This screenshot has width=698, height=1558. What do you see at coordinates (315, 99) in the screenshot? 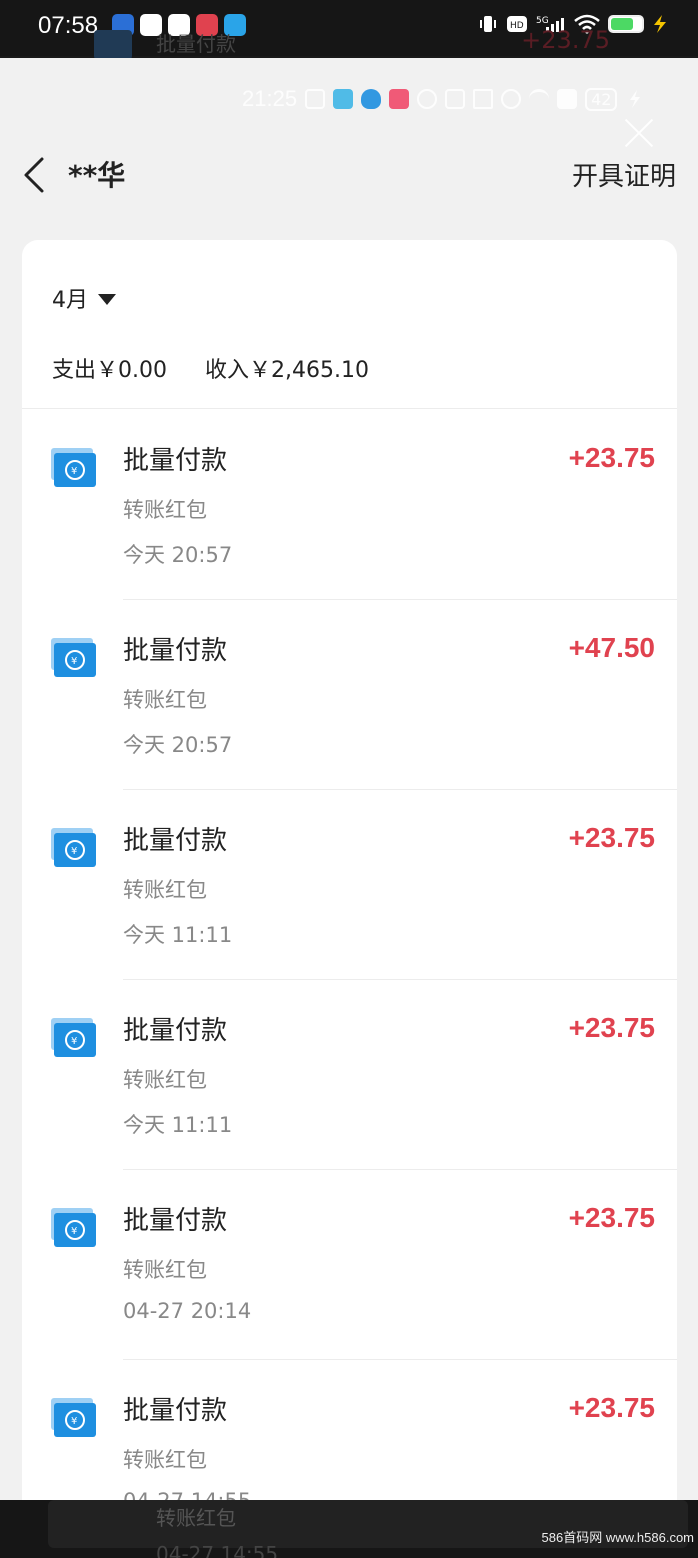
I see `check-icon` at bounding box center [315, 99].